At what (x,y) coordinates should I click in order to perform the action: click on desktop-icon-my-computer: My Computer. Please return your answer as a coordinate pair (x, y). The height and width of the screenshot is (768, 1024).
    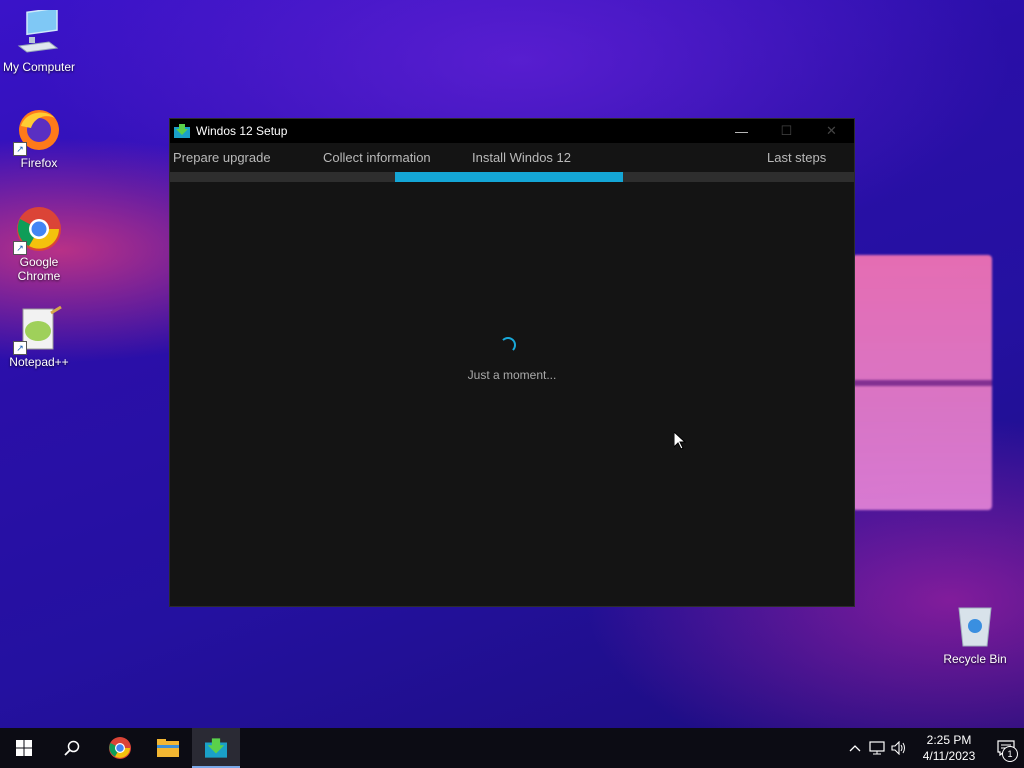
    Looking at the image, I should click on (39, 40).